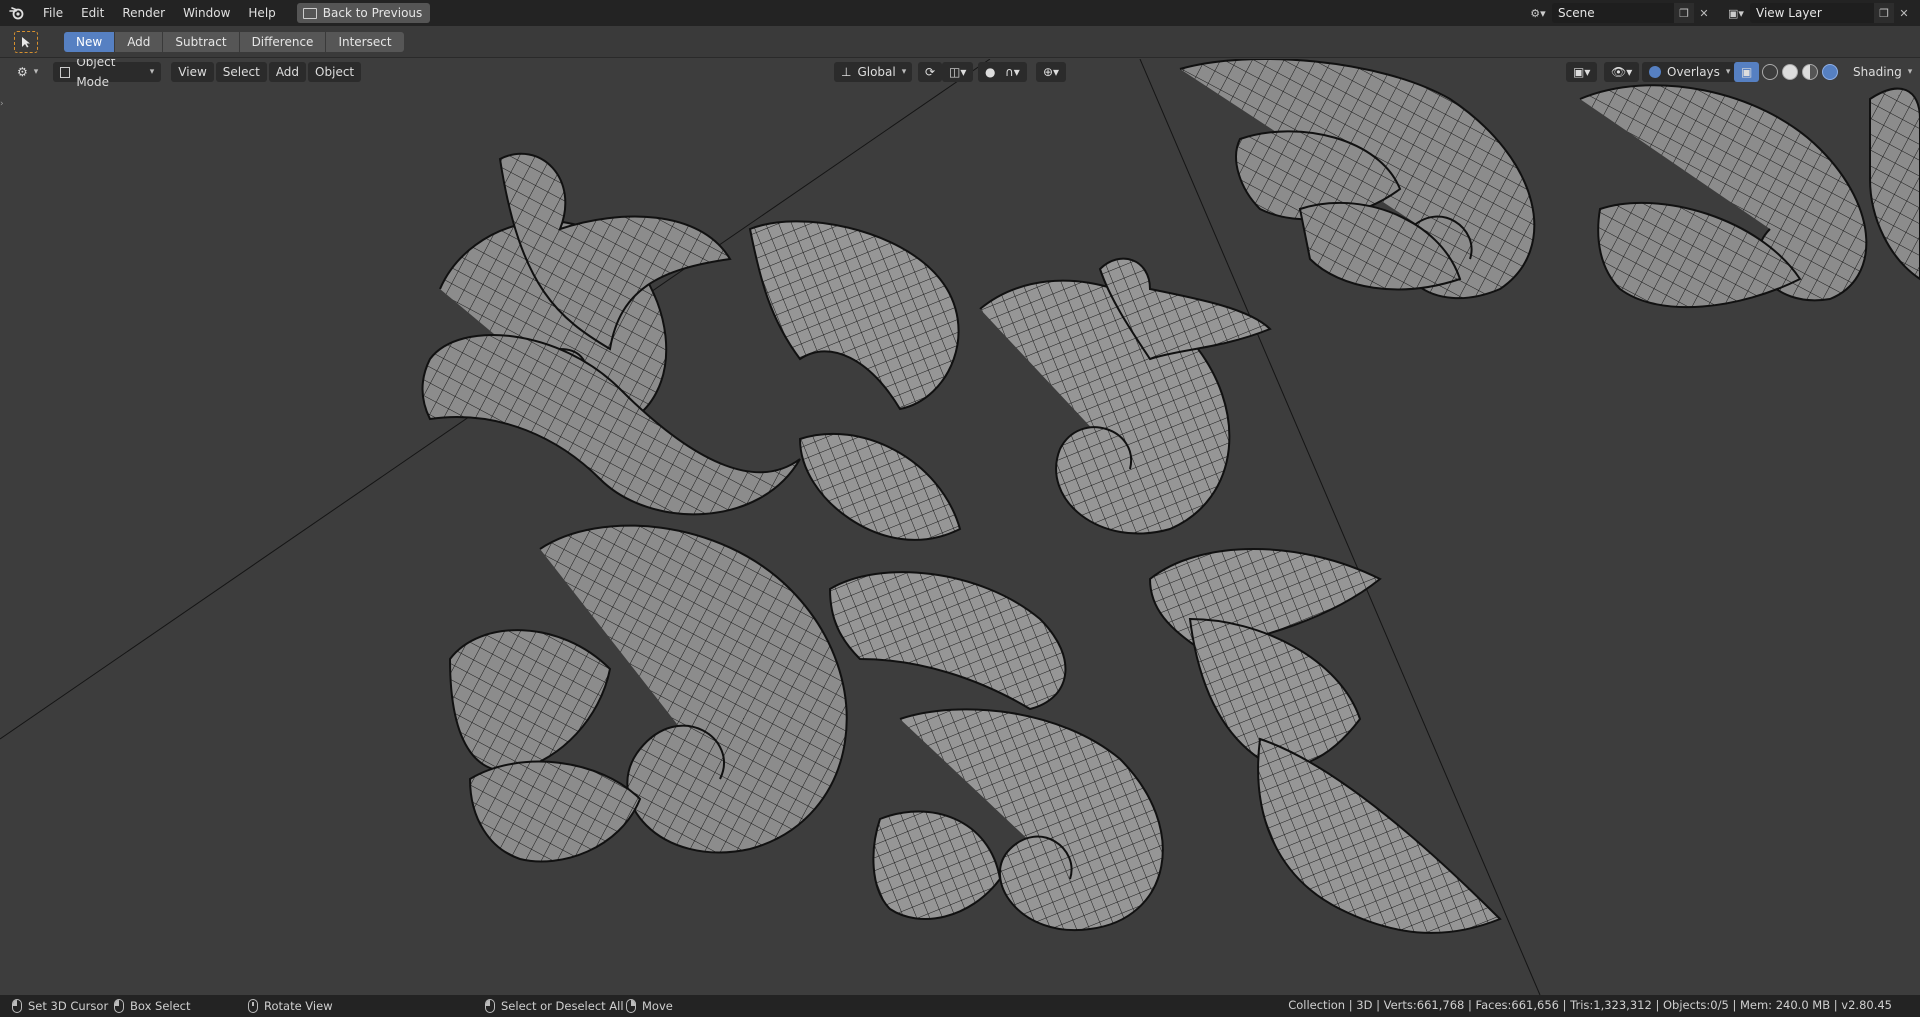 This screenshot has height=1017, width=1920. I want to click on mode-add-button: Add, so click(139, 41).